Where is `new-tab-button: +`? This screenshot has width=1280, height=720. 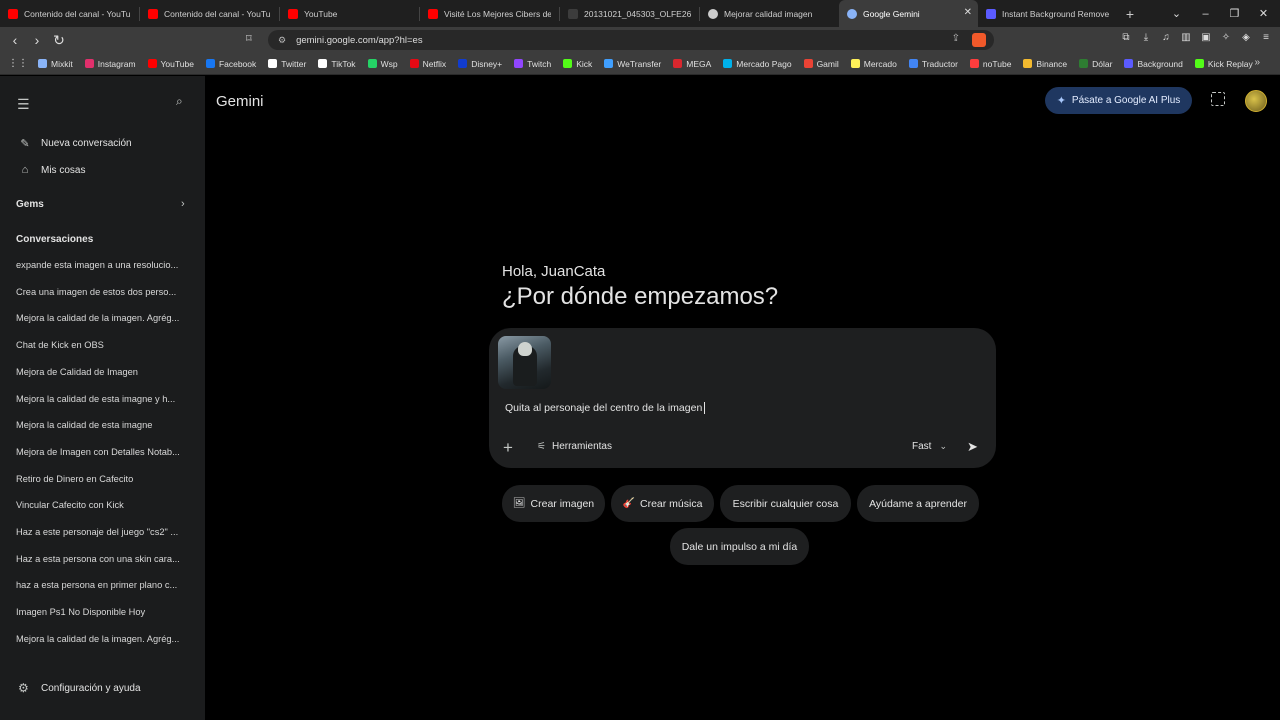
new-tab-button: + is located at coordinates (1130, 14).